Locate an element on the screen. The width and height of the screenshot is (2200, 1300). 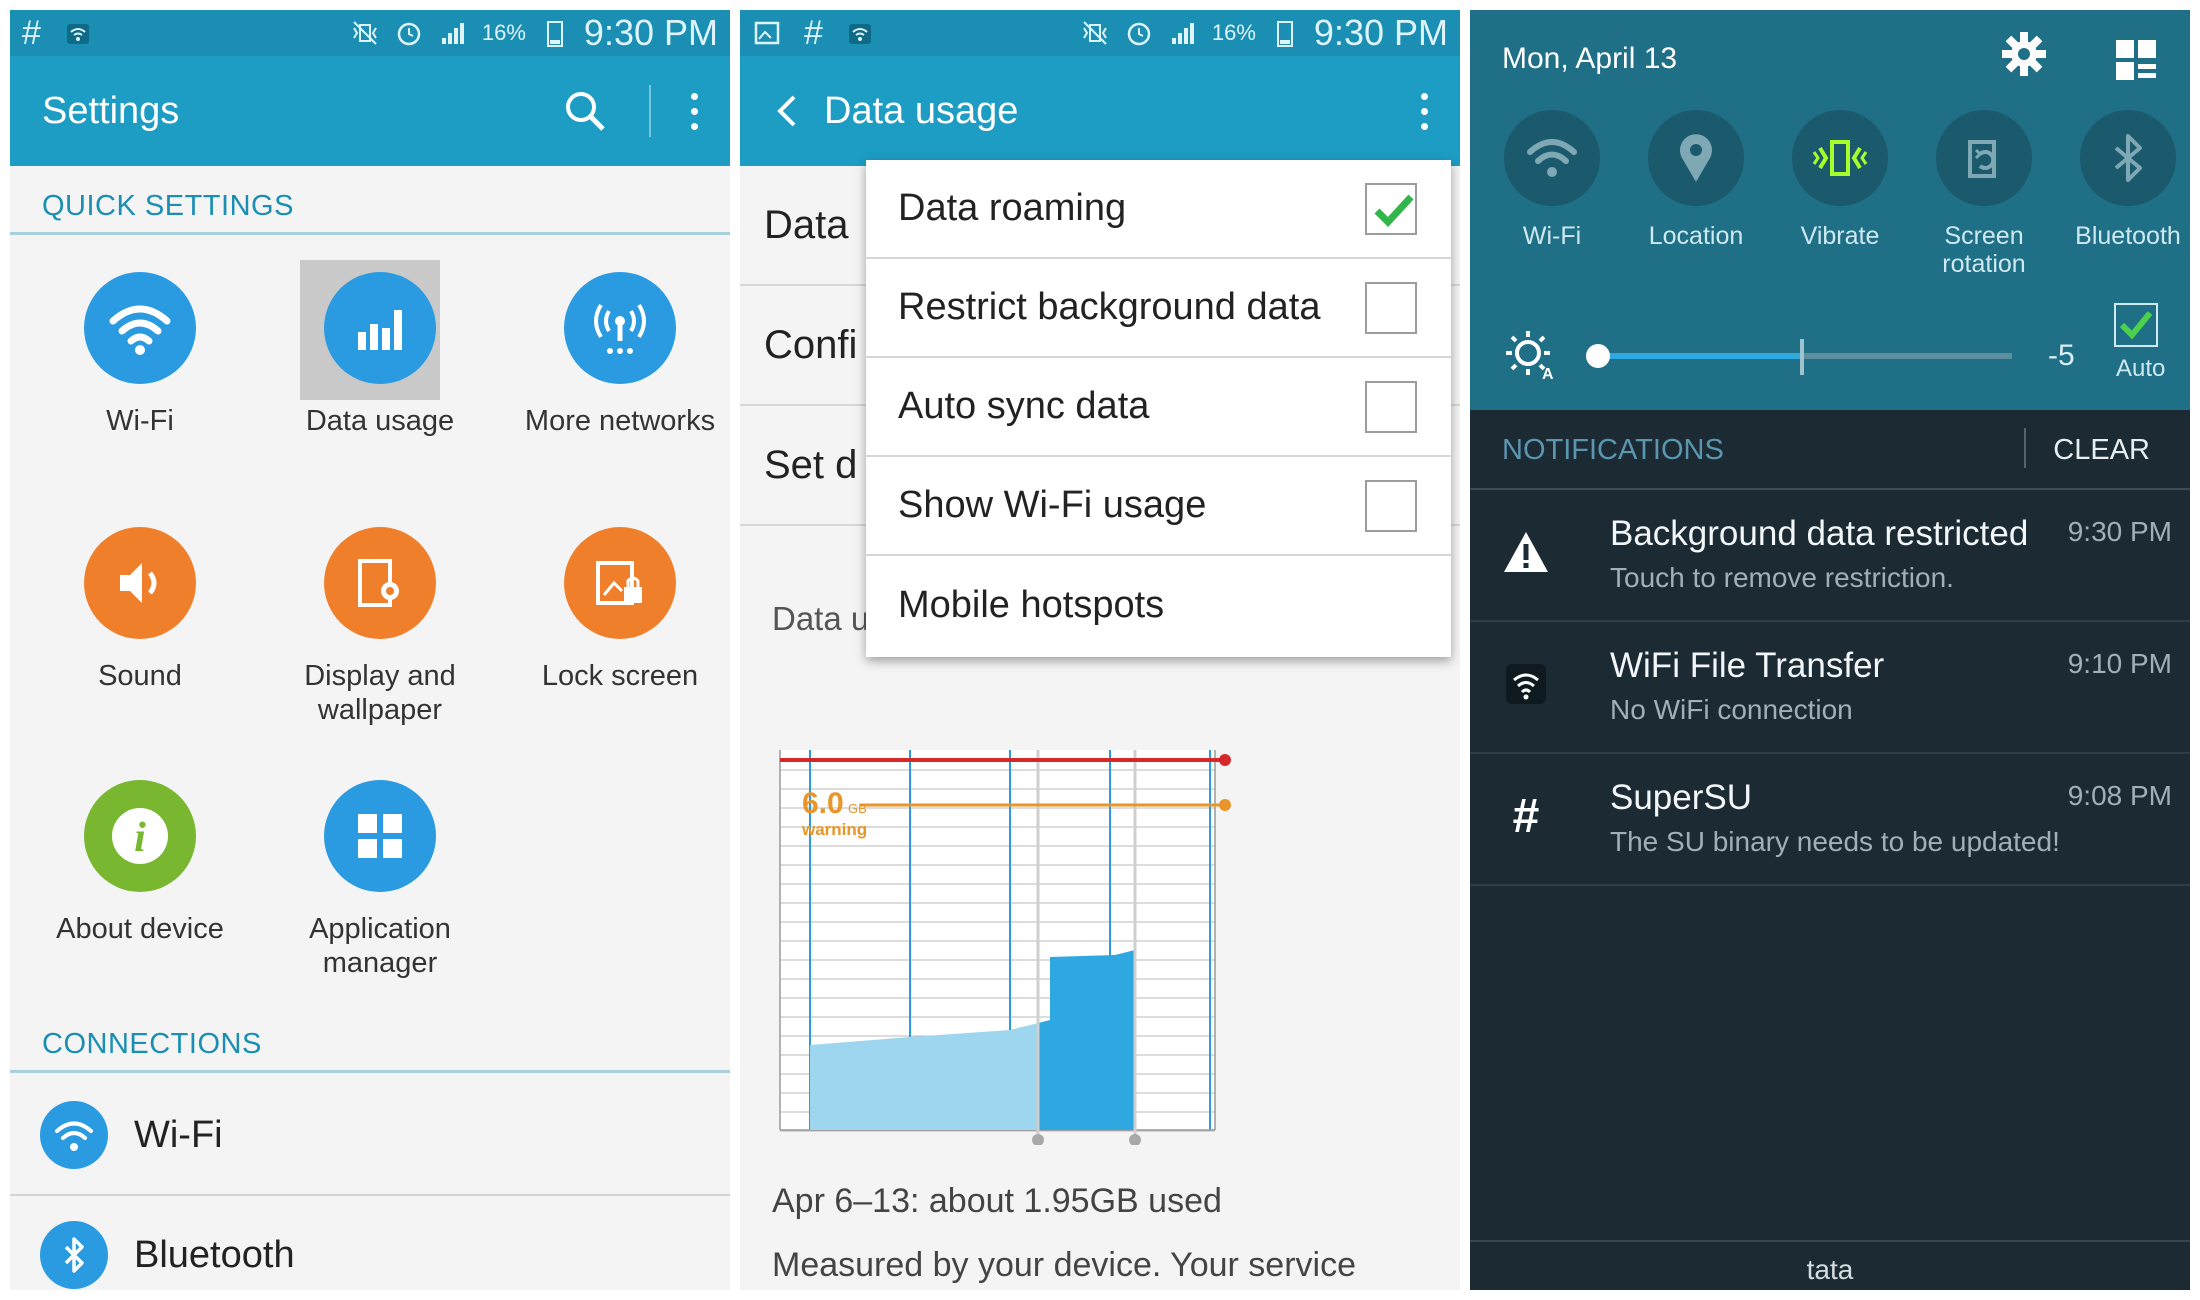
quick-setting-label: Wi-Fi is located at coordinates (140, 421).